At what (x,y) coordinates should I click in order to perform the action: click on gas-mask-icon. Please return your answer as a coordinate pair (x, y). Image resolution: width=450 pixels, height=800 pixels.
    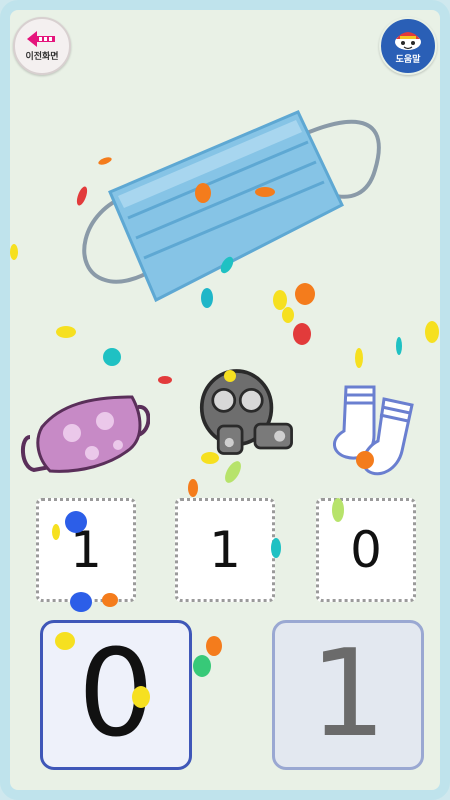
    Looking at the image, I should click on (243, 415).